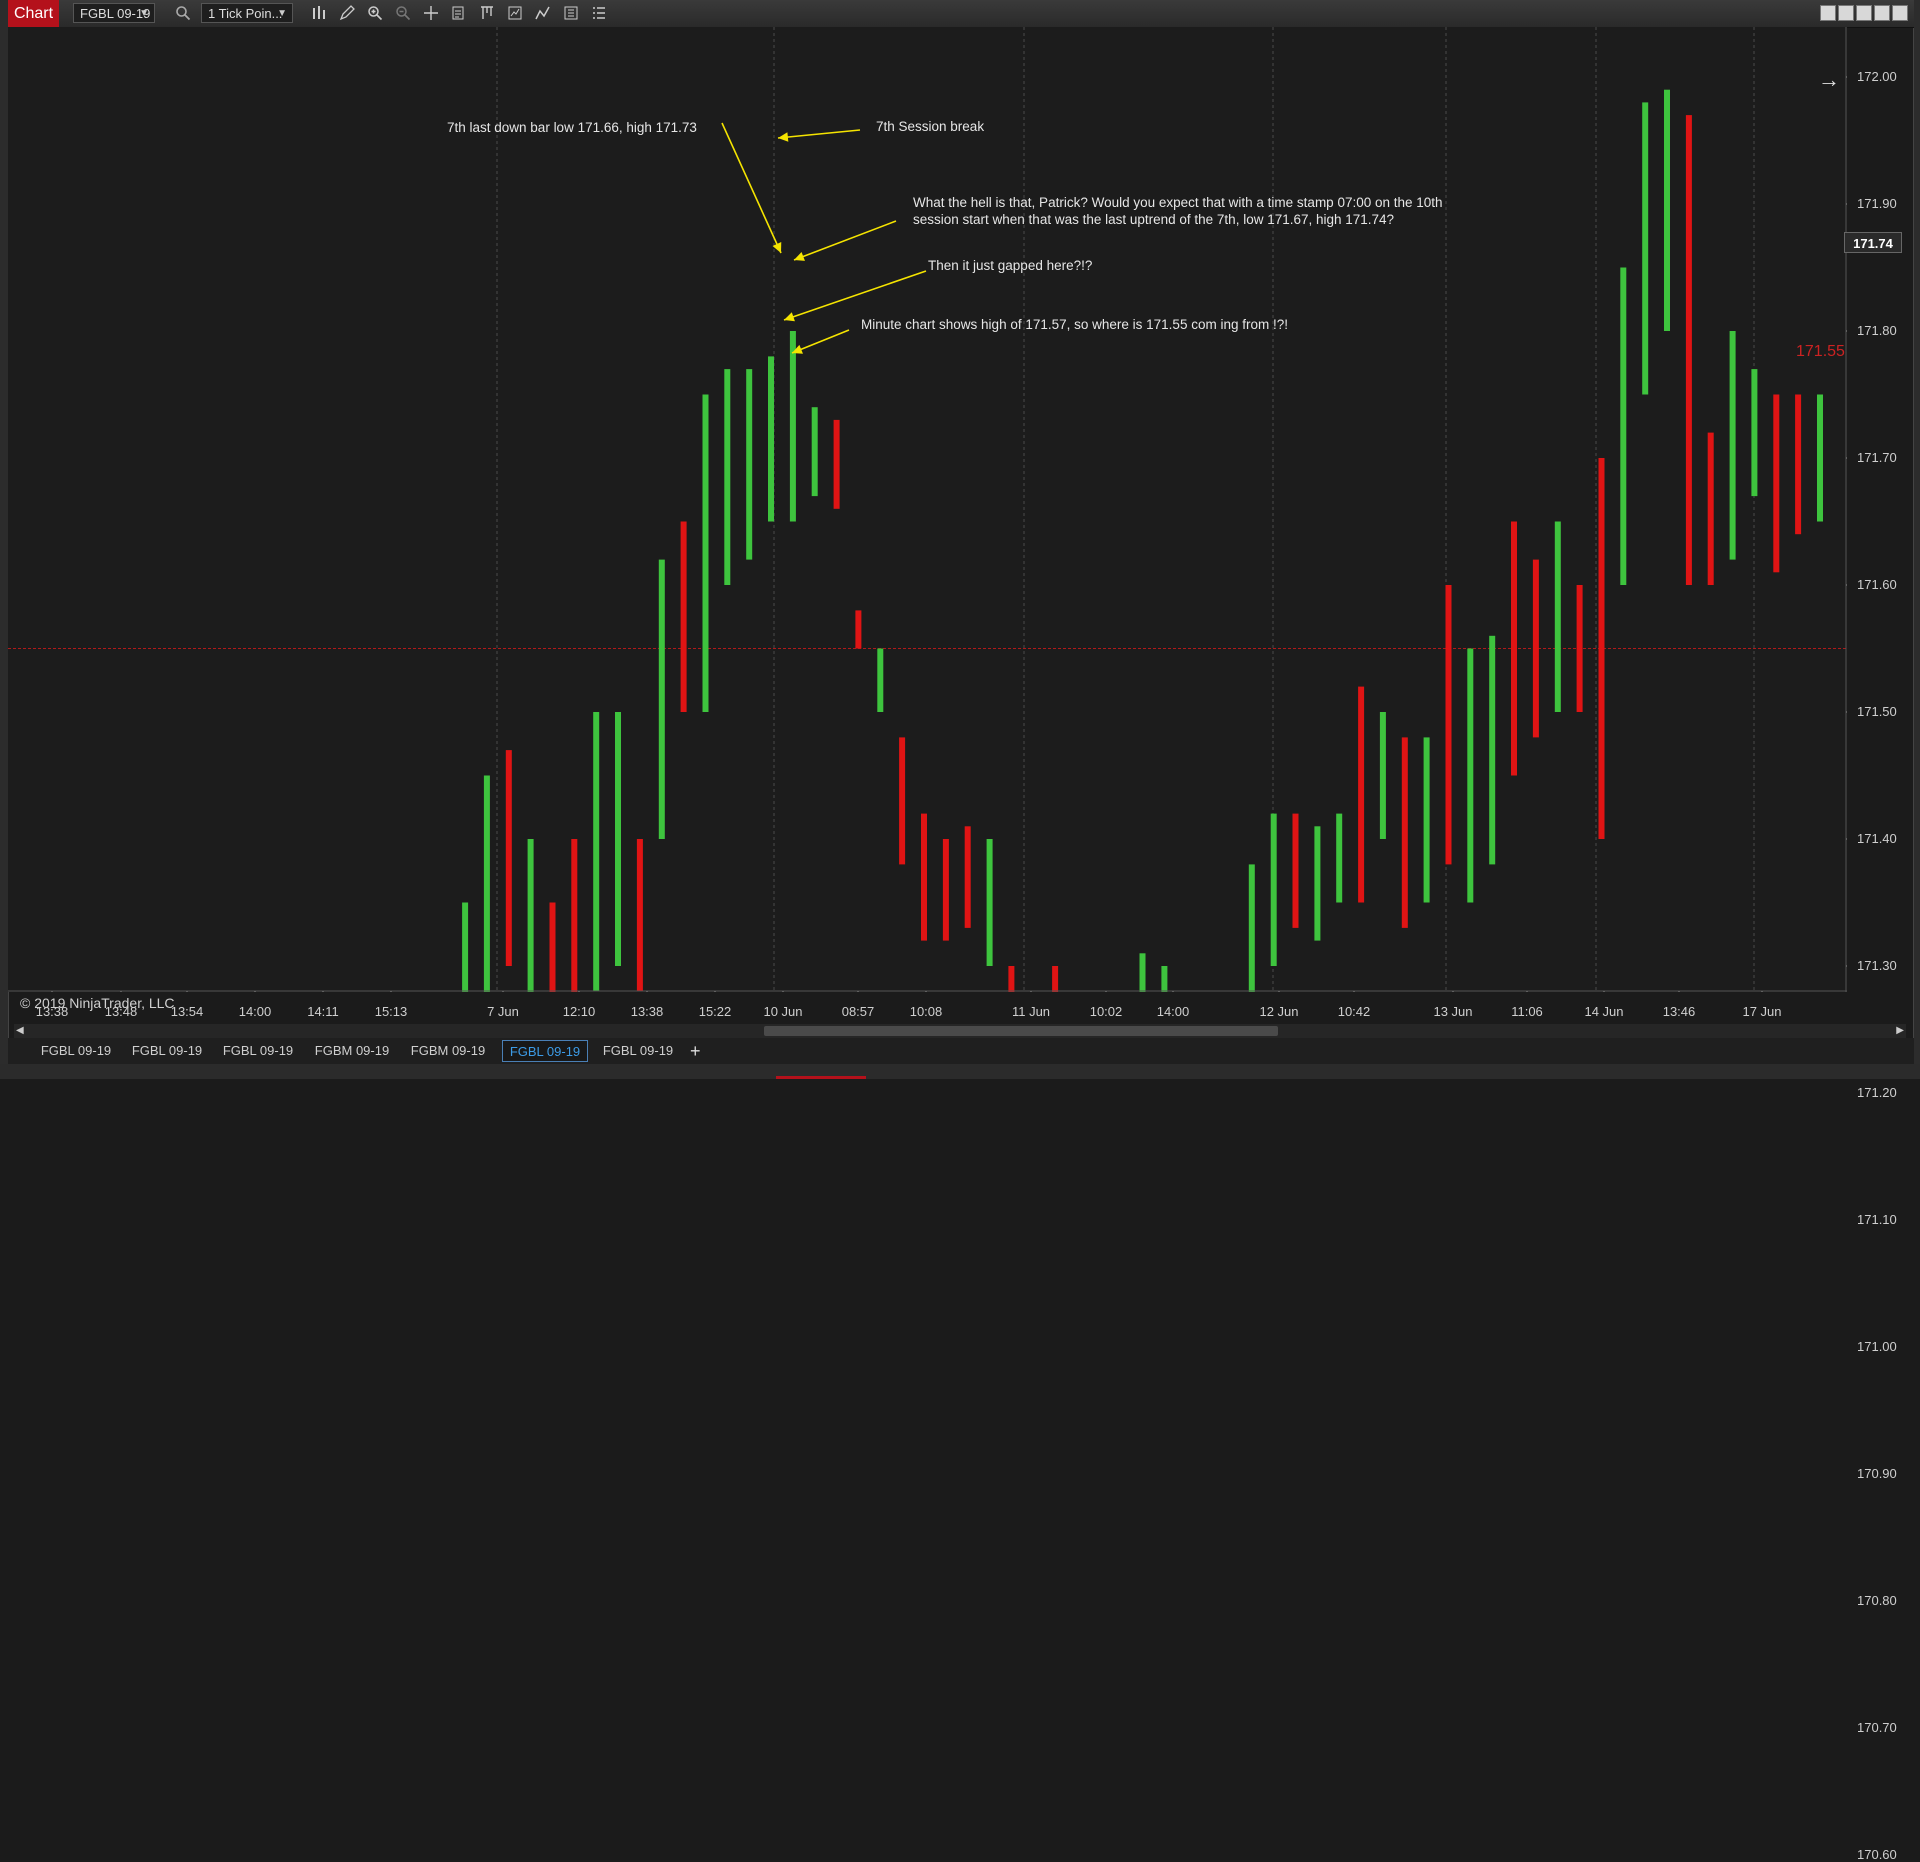 Image resolution: width=1920 pixels, height=1862 pixels. What do you see at coordinates (258, 1051) in the screenshot?
I see `tab-fgbl-3: FGBL 09-19` at bounding box center [258, 1051].